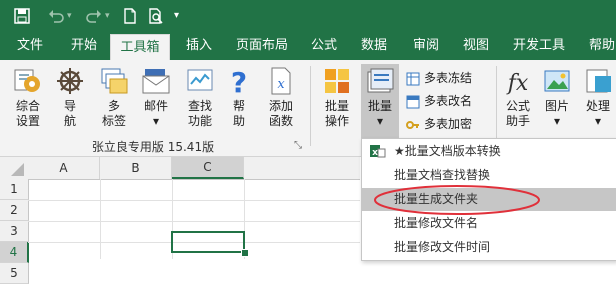  I want to click on fill-handle, so click(245, 253).